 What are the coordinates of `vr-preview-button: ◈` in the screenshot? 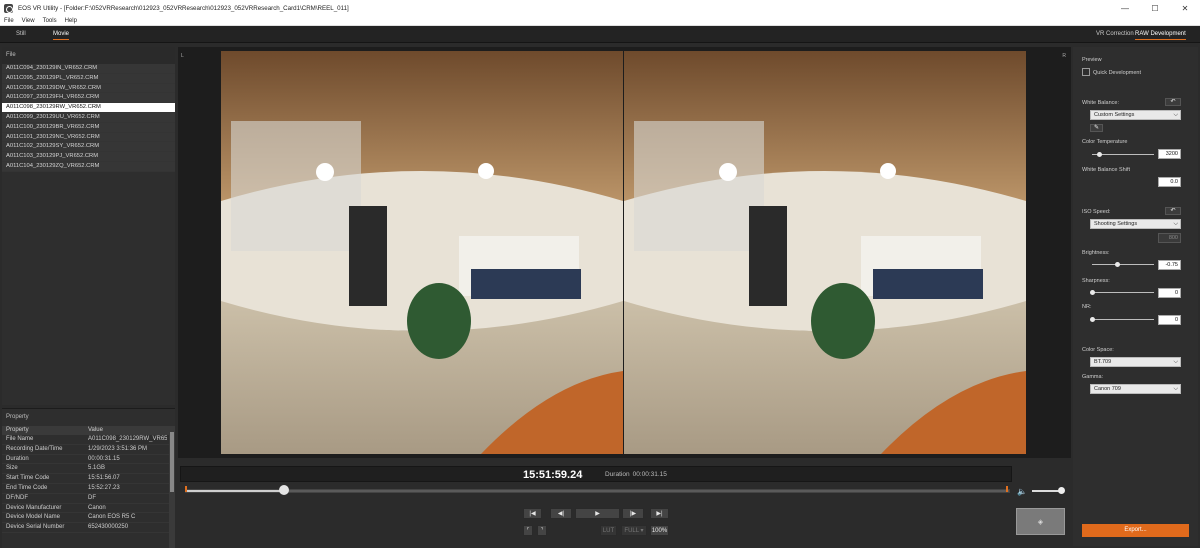 It's located at (1040, 521).